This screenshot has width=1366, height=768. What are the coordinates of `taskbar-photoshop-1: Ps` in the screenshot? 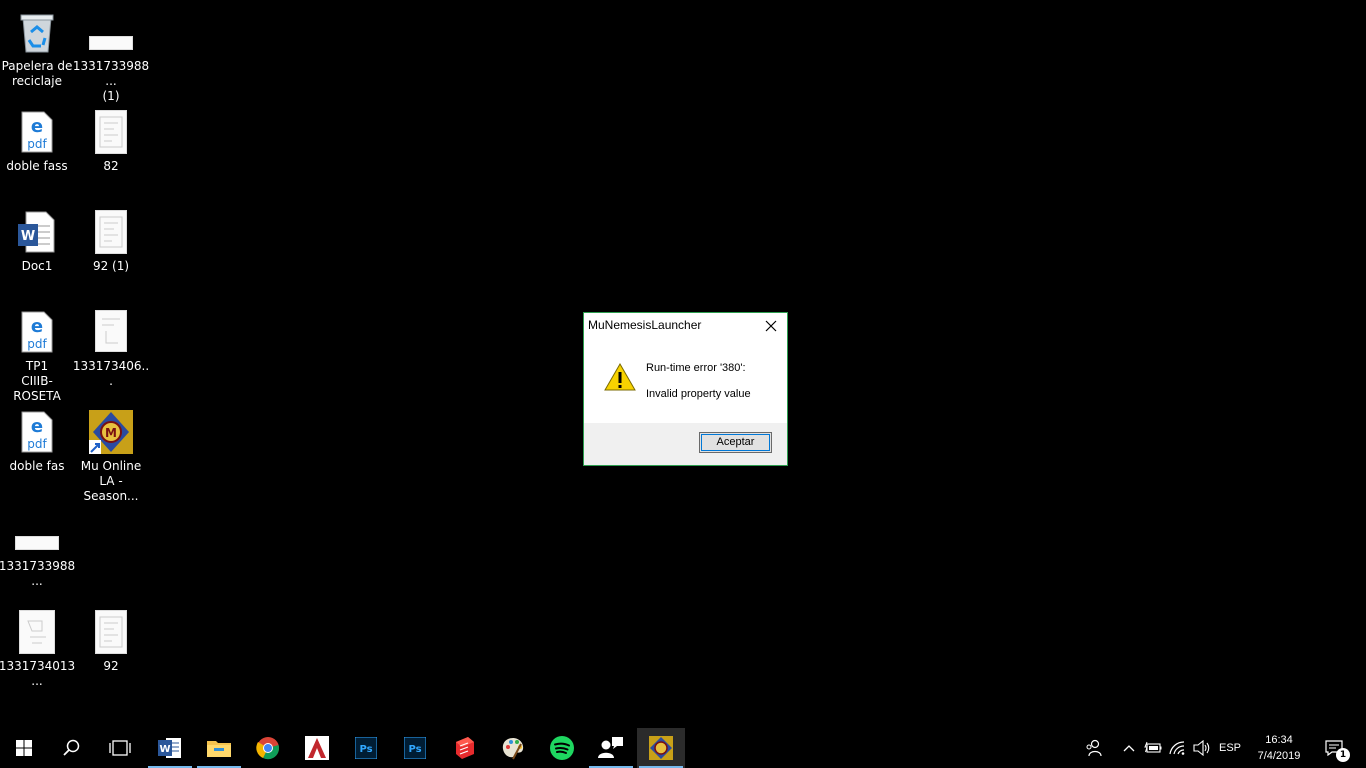 It's located at (366, 748).